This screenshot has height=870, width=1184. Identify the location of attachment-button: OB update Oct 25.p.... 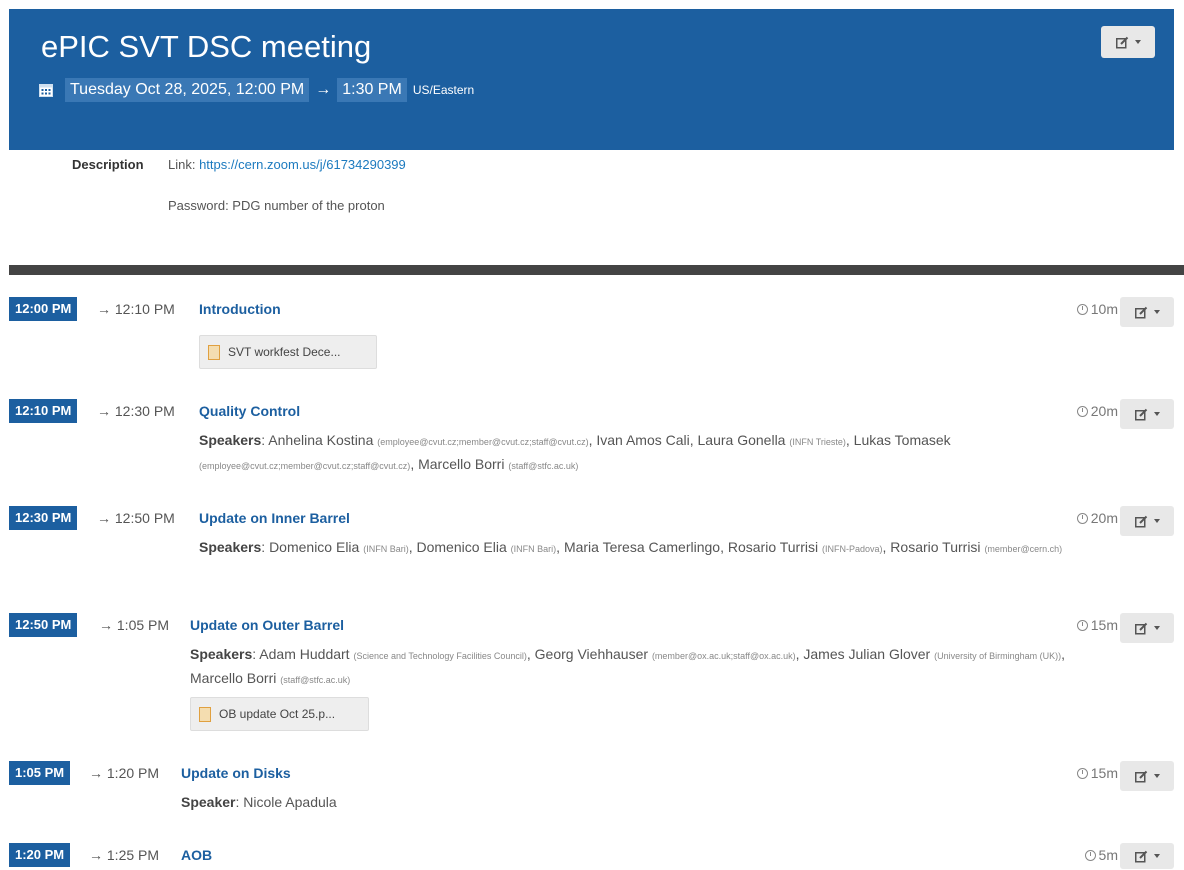
(279, 714).